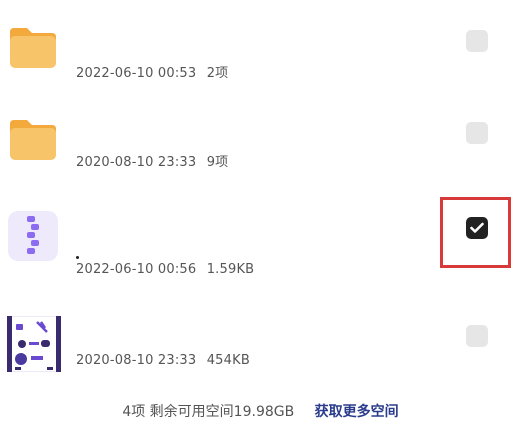 The width and height of the screenshot is (521, 424). What do you see at coordinates (228, 360) in the screenshot?
I see `file-size: 454KB` at bounding box center [228, 360].